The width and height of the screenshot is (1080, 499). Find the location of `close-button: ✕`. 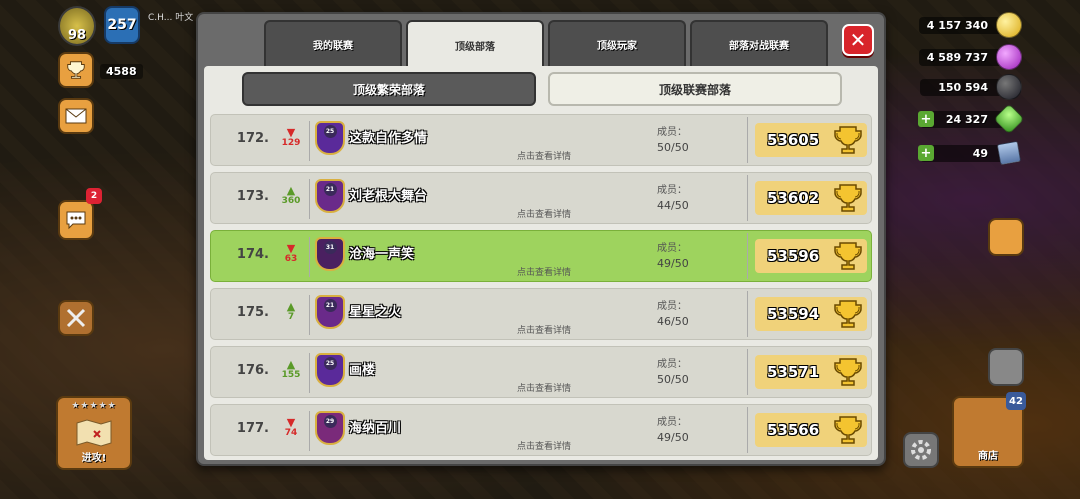

close-button: ✕ is located at coordinates (858, 40).